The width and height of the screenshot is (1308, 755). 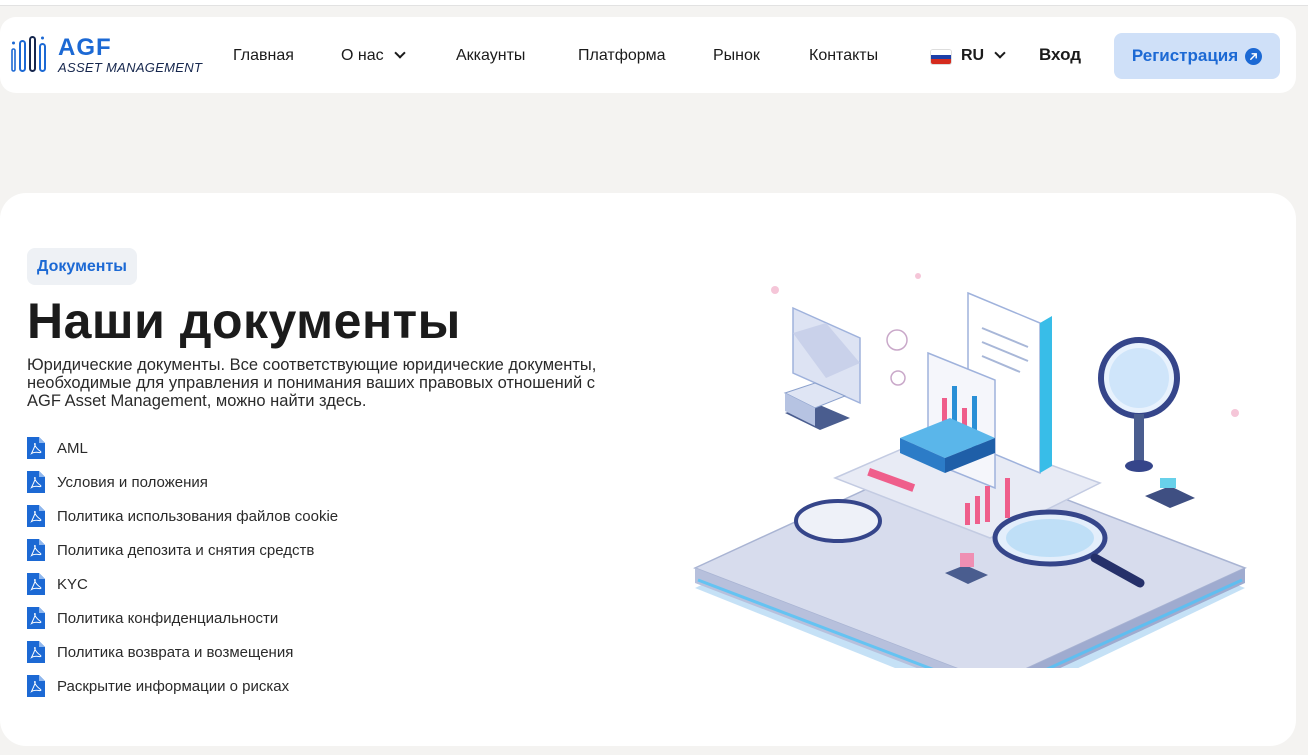 I want to click on nav-about: О нас, so click(x=373, y=56).